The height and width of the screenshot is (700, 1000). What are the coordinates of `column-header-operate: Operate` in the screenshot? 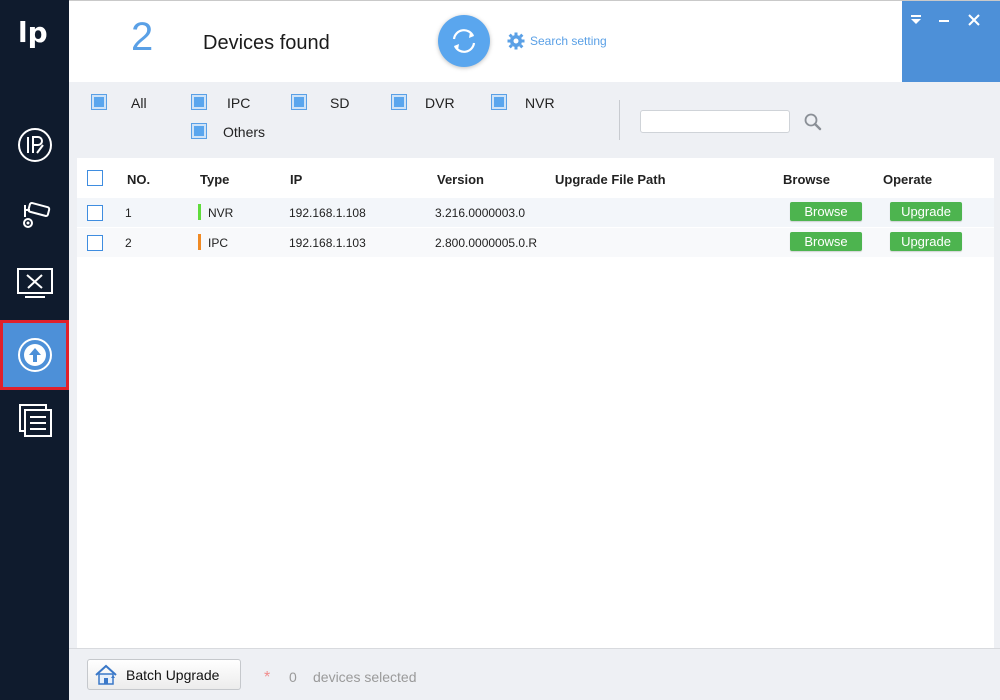 It's located at (908, 179).